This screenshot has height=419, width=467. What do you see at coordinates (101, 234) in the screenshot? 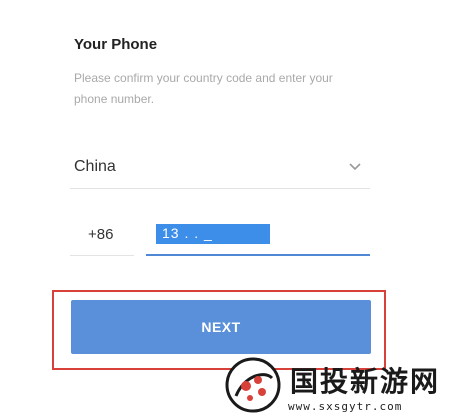
I see `country-code-value: +86` at bounding box center [101, 234].